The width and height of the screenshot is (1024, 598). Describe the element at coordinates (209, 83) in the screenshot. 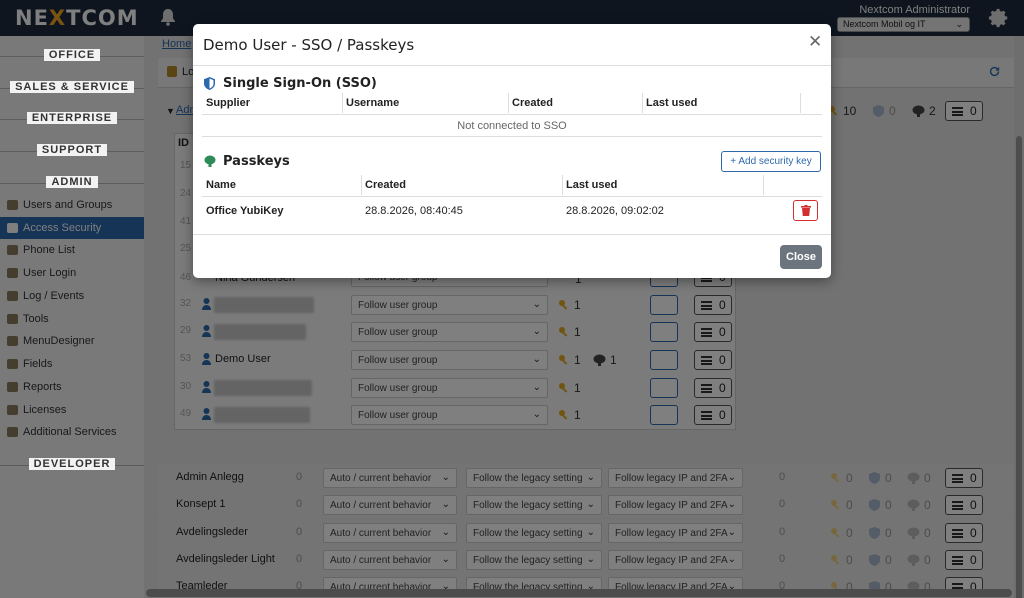

I see `shield-icon` at that location.